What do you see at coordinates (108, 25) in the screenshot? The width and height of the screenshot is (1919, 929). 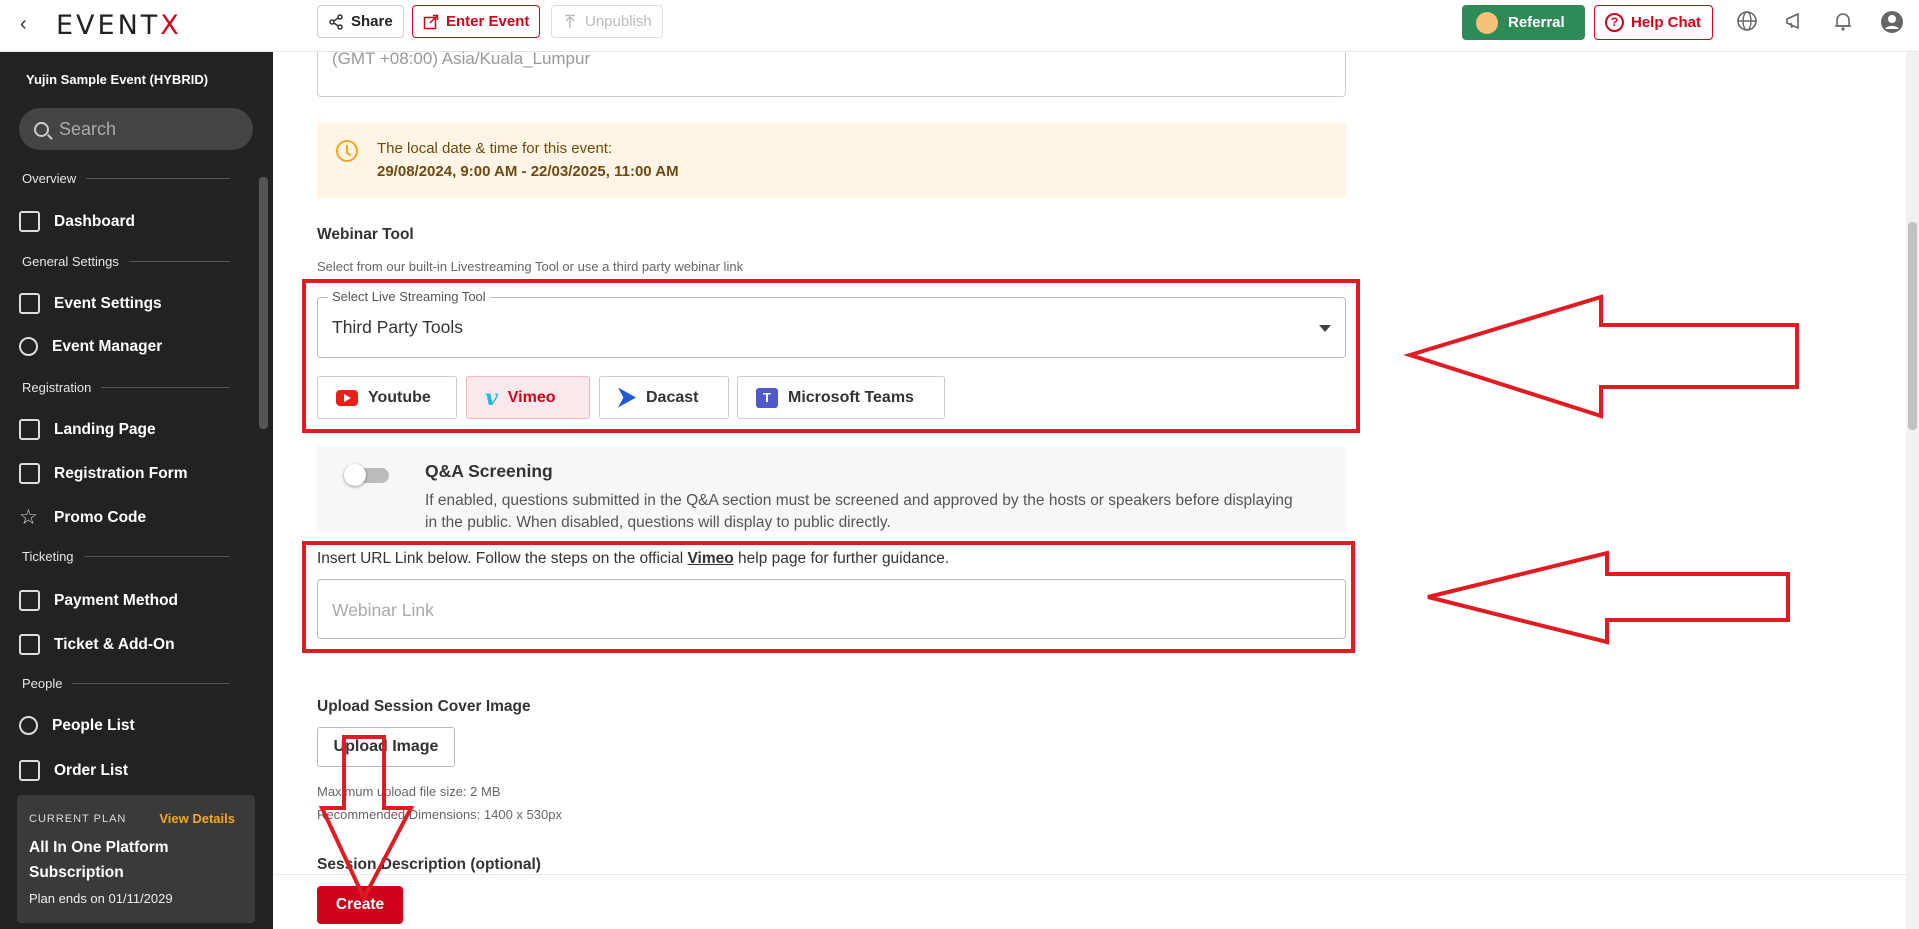 I see `logo-text: EVENT` at bounding box center [108, 25].